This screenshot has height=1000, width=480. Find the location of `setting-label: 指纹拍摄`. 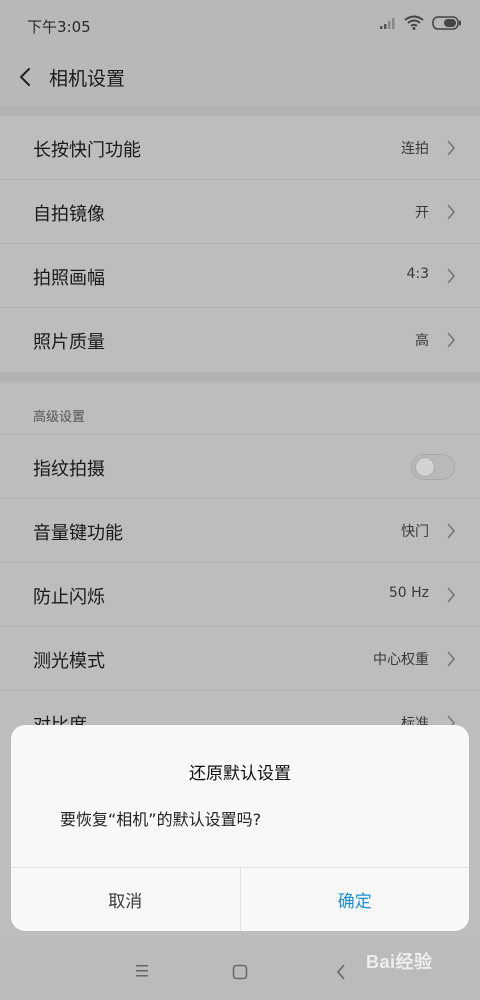

setting-label: 指纹拍摄 is located at coordinates (69, 469).